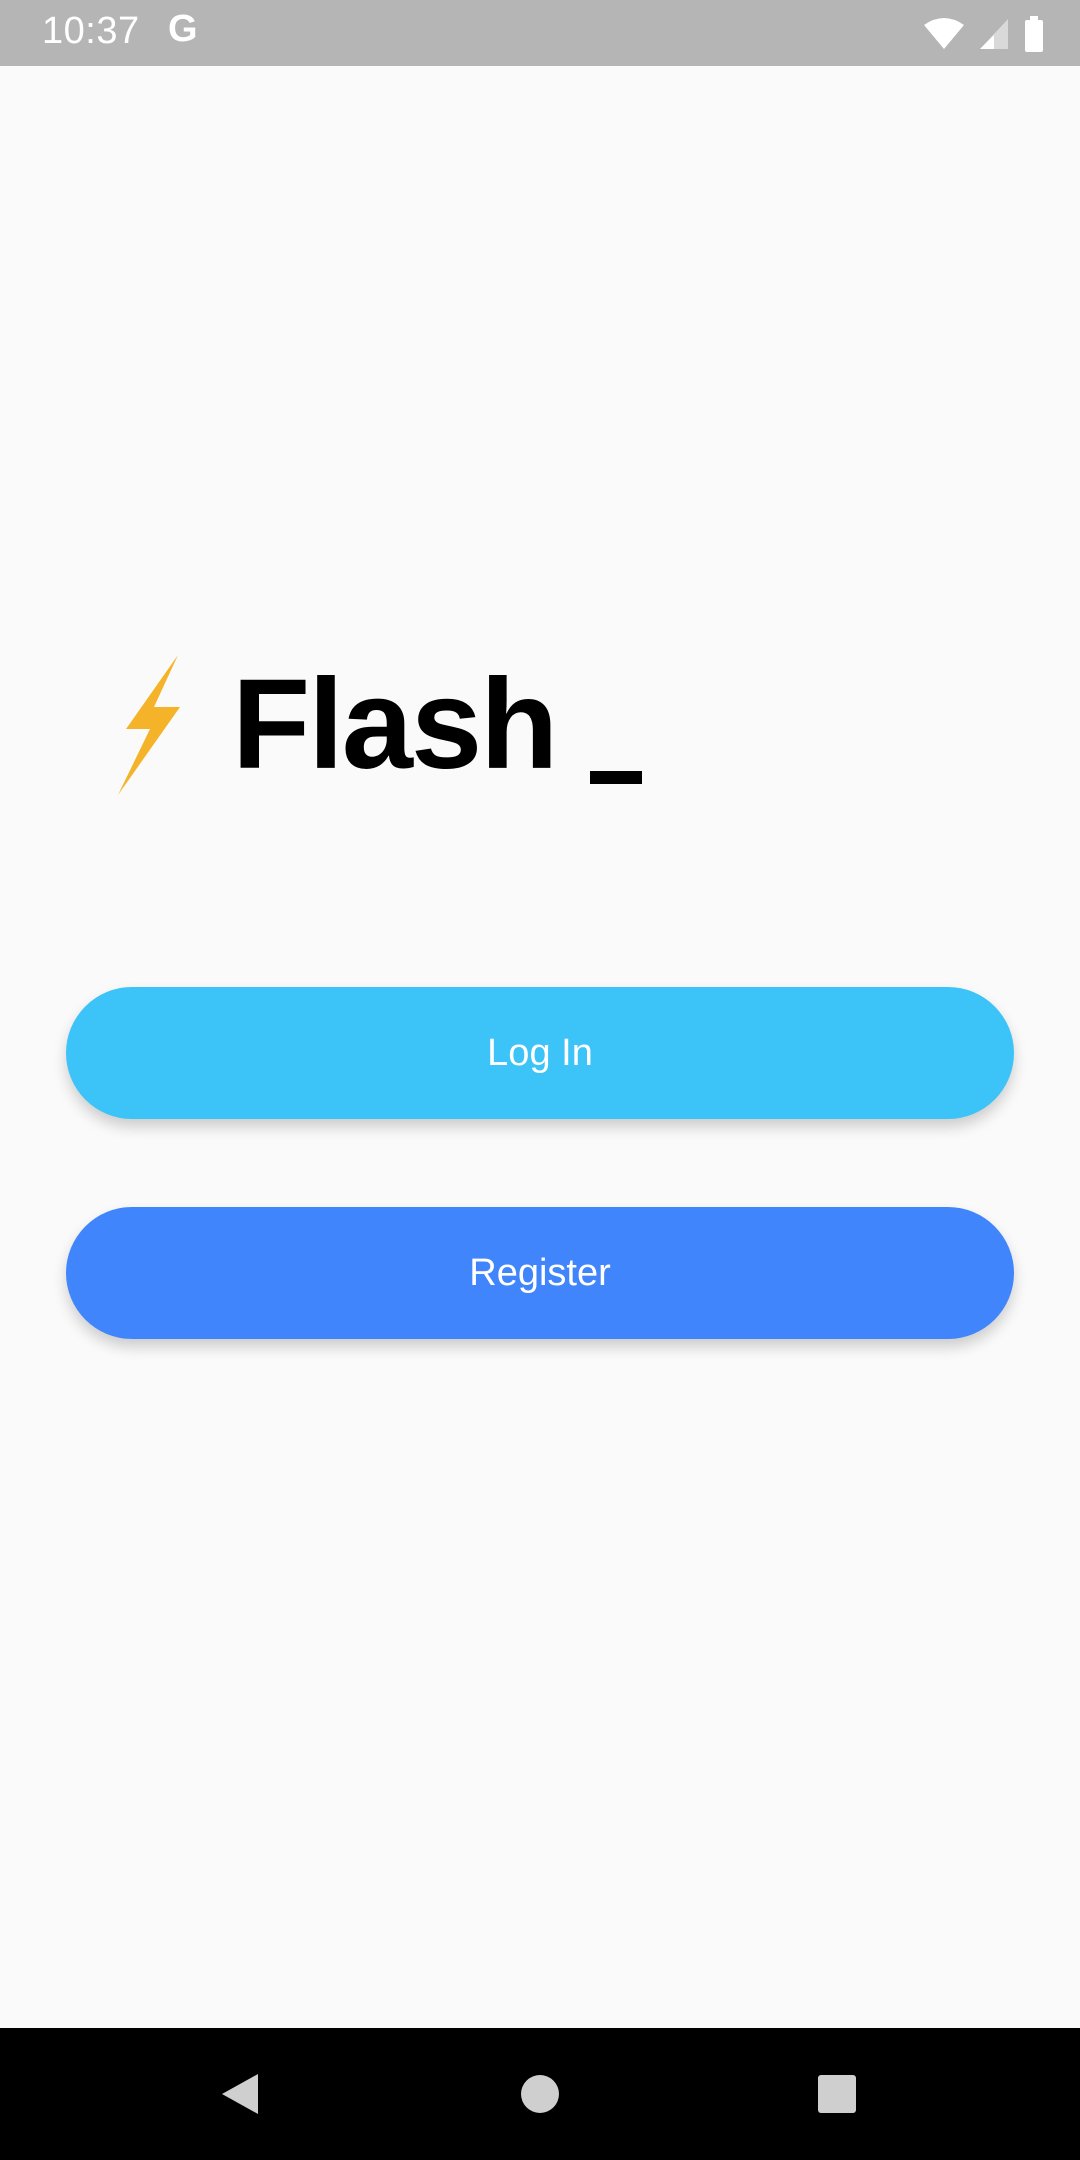  I want to click on home-button, so click(540, 2094).